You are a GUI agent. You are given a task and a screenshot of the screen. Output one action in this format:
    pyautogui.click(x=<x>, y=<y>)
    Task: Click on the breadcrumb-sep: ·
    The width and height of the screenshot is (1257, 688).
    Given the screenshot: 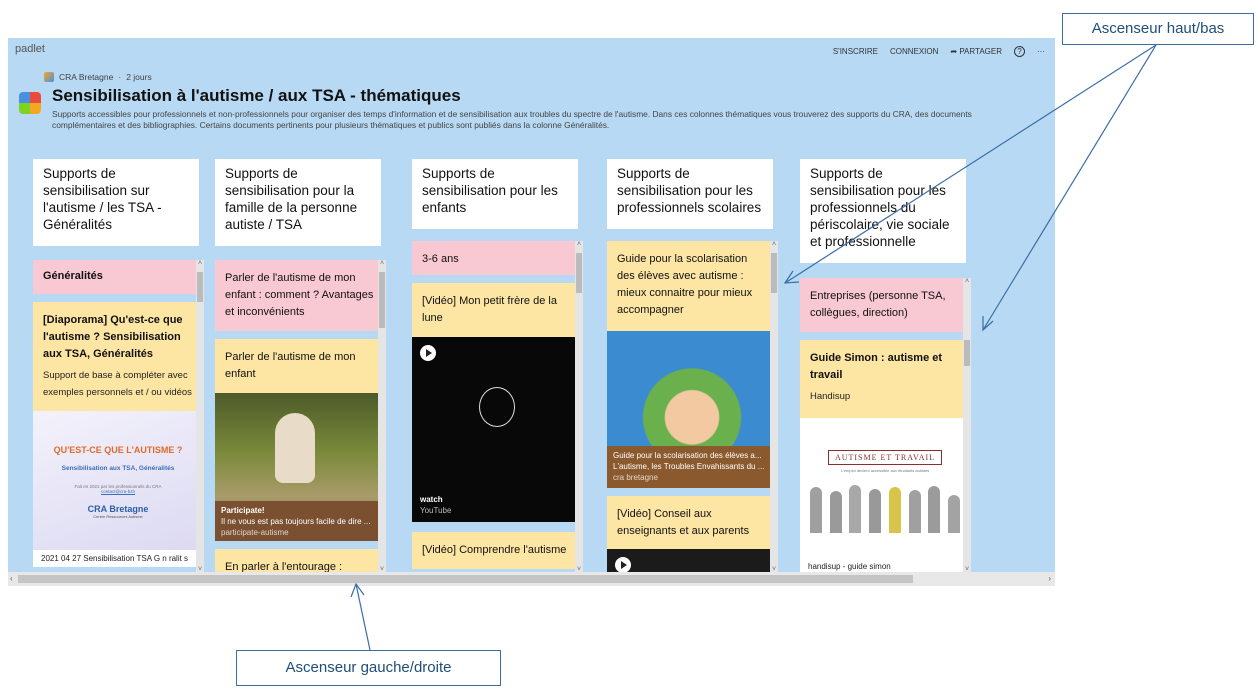 What is the action you would take?
    pyautogui.click(x=120, y=77)
    